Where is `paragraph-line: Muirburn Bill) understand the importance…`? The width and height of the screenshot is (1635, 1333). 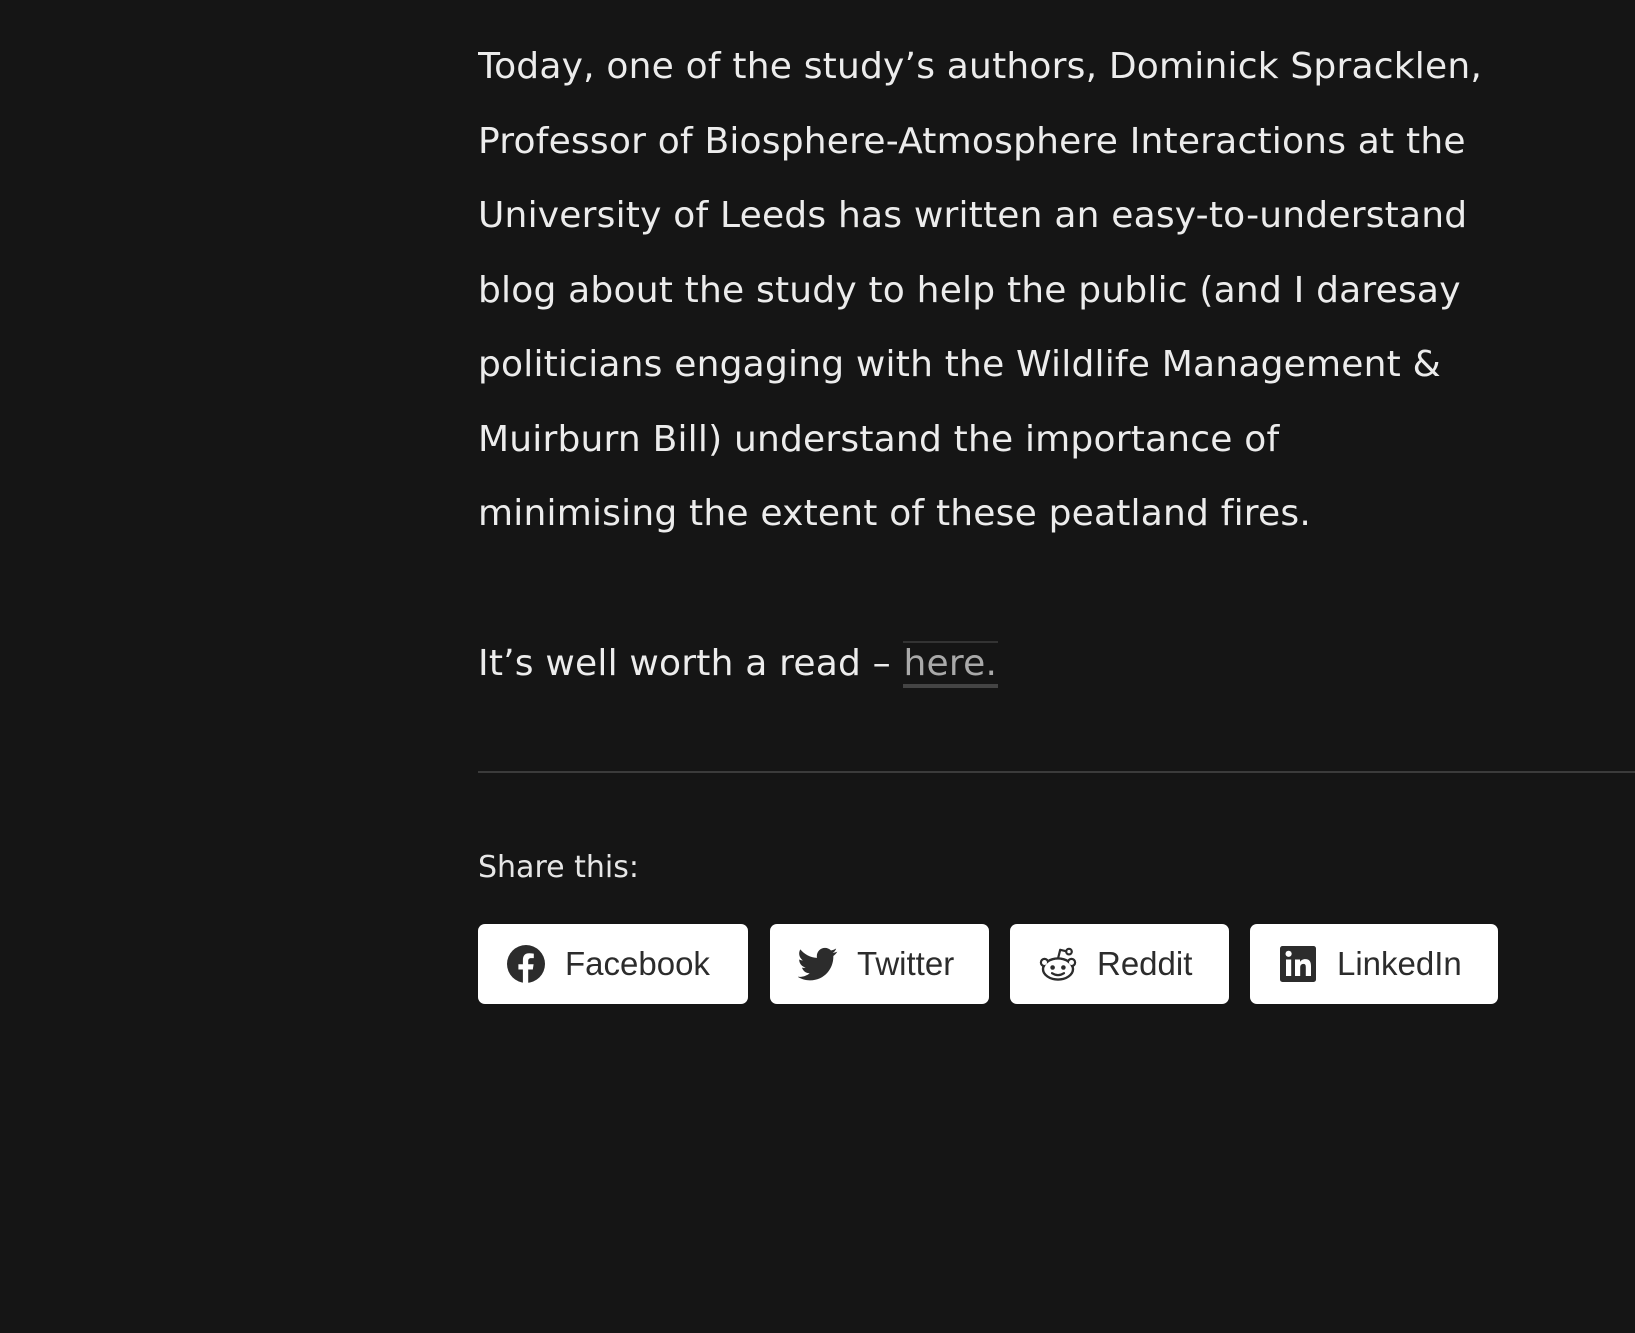 paragraph-line: Muirburn Bill) understand the importance… is located at coordinates (879, 439).